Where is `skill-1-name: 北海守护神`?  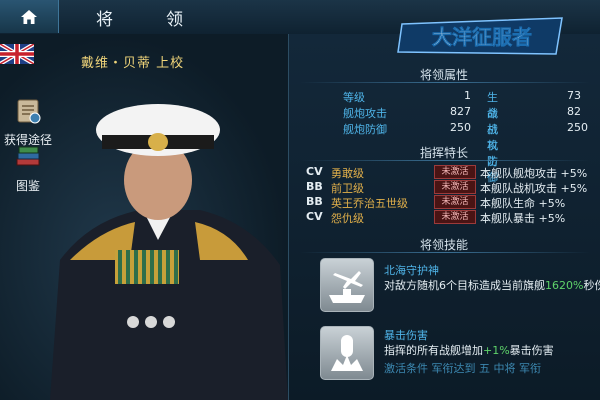 skill-1-name: 北海守护神 is located at coordinates (411, 270).